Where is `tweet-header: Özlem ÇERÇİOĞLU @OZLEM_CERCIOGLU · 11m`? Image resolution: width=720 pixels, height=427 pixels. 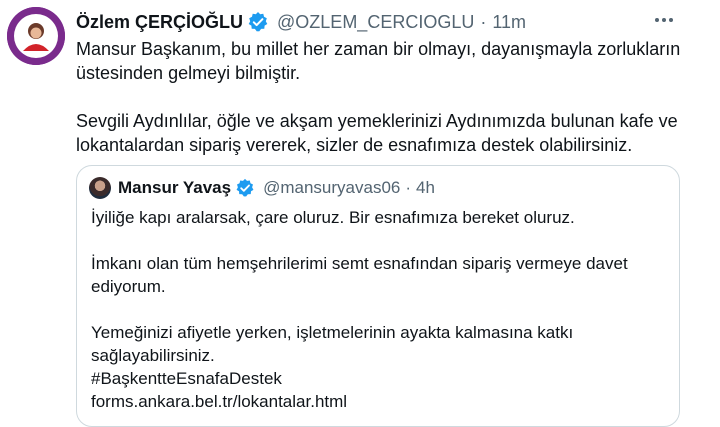 tweet-header: Özlem ÇERÇİOĞLU @OZLEM_CERCIOGLU · 11m is located at coordinates (301, 22).